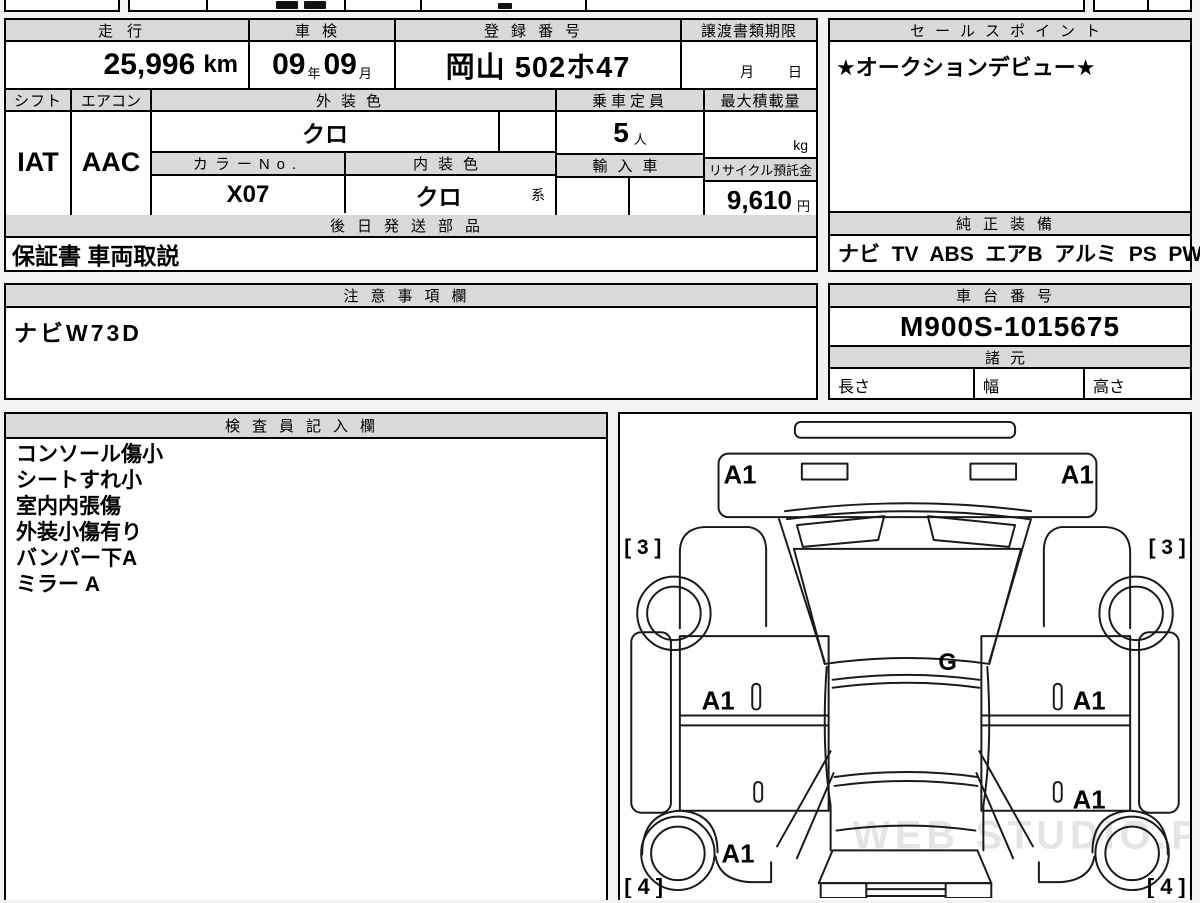  Describe the element at coordinates (993, 471) in the screenshot. I see `headlight-right-shape` at that location.